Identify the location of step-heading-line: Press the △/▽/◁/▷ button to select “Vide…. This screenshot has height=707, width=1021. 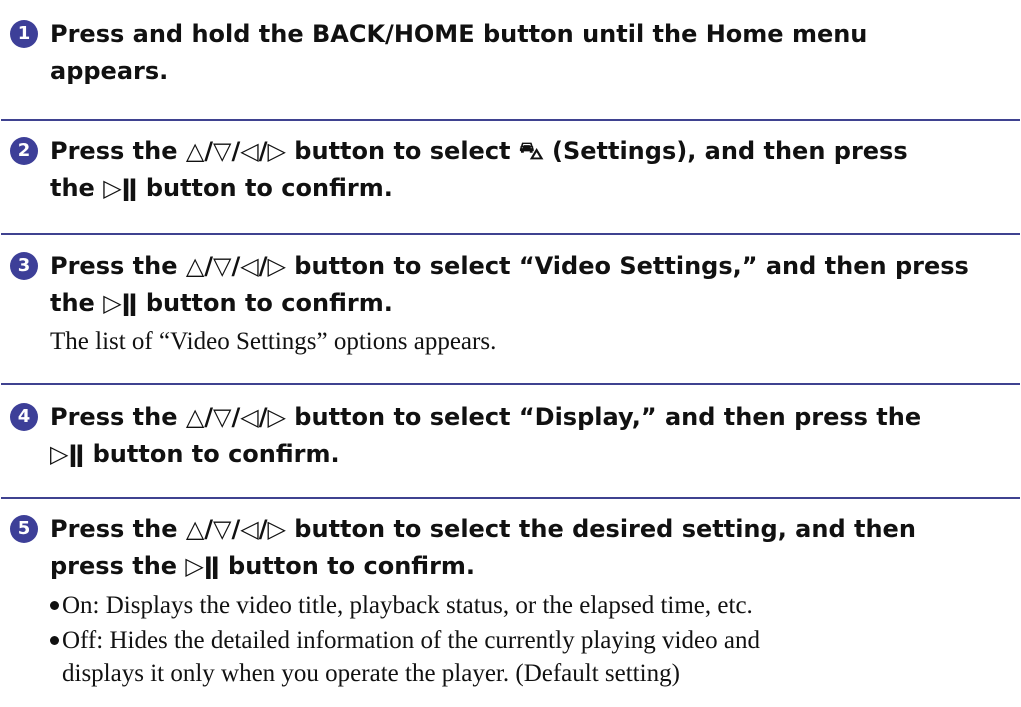
(509, 266).